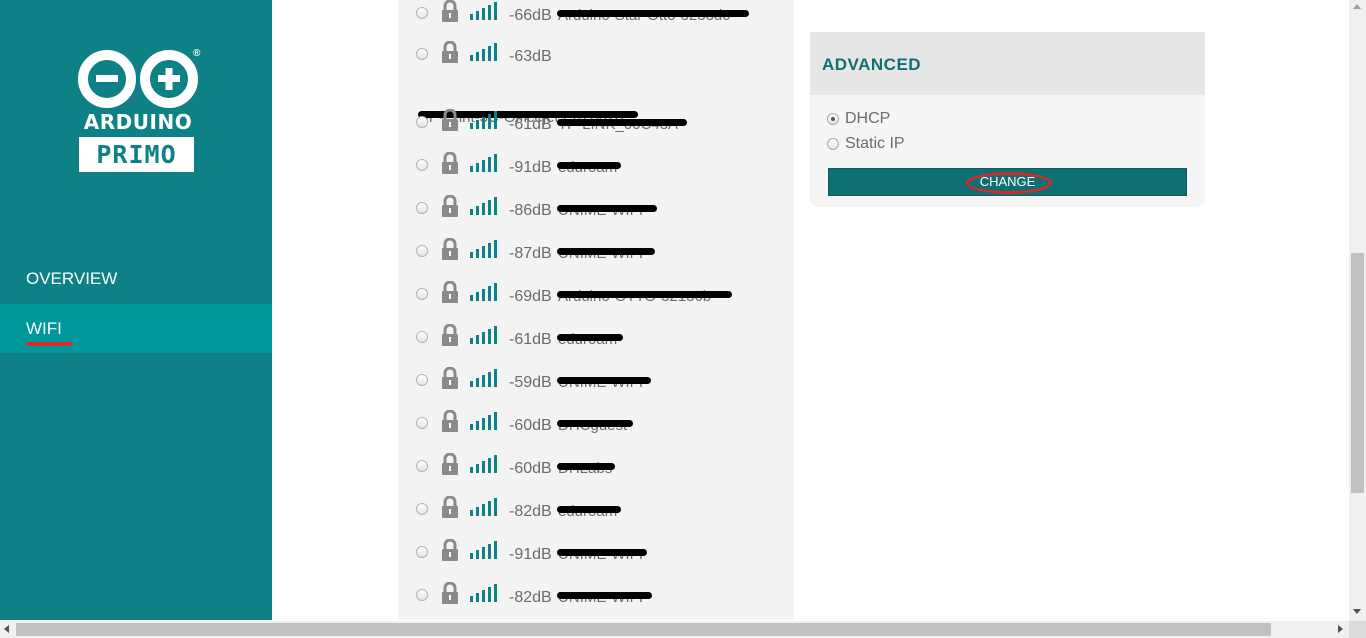 The width and height of the screenshot is (1366, 638). Describe the element at coordinates (596, 425) in the screenshot. I see `network-row: -60dBDHCguest` at that location.